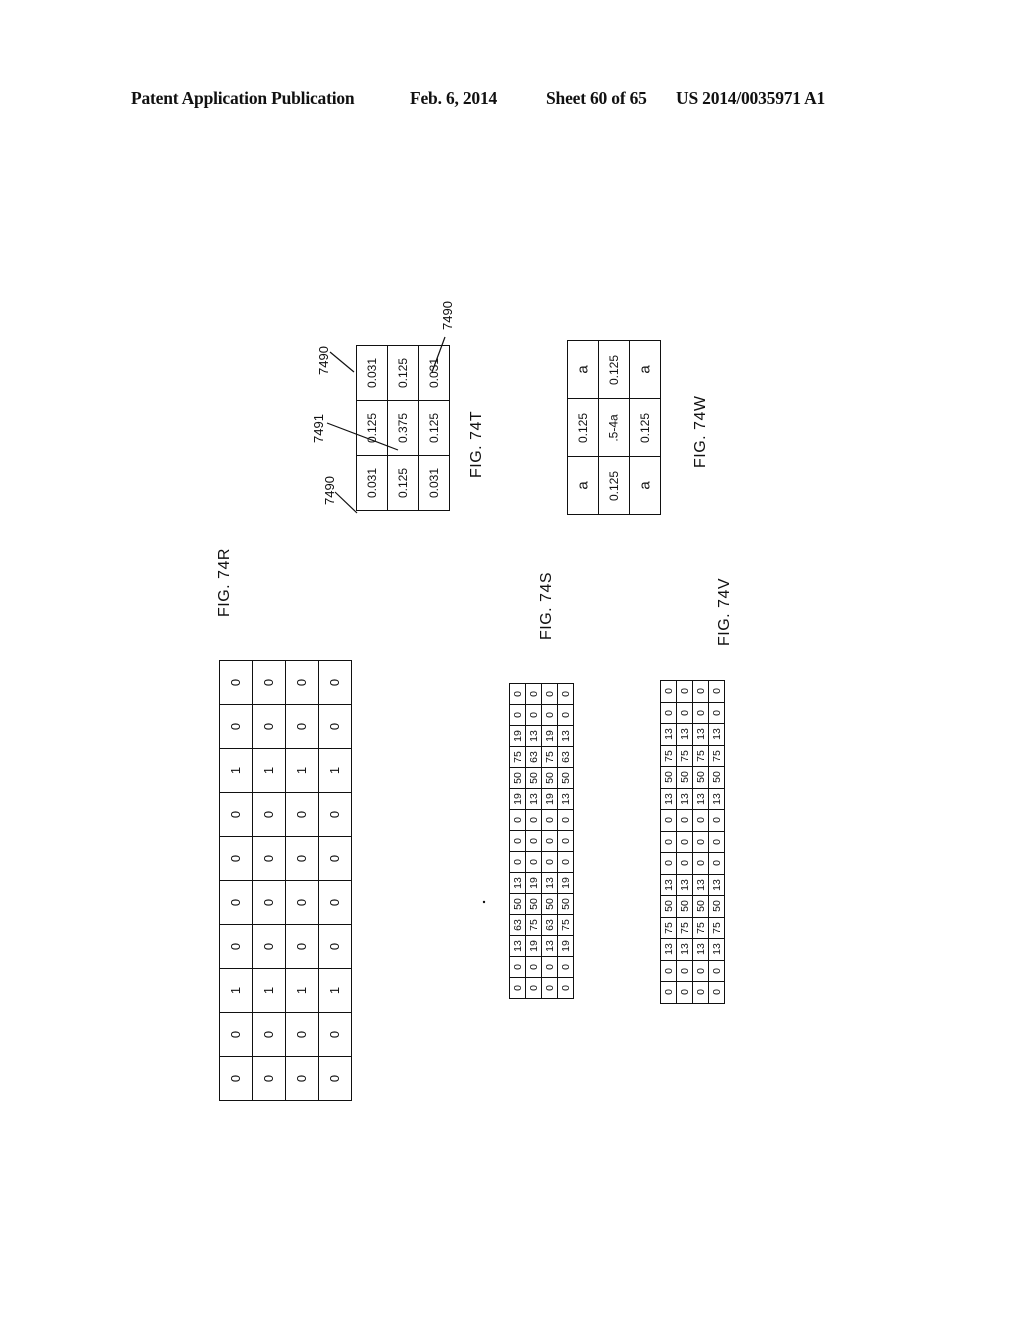 The width and height of the screenshot is (1024, 1320). I want to click on cell-value: 0.031, so click(434, 373).